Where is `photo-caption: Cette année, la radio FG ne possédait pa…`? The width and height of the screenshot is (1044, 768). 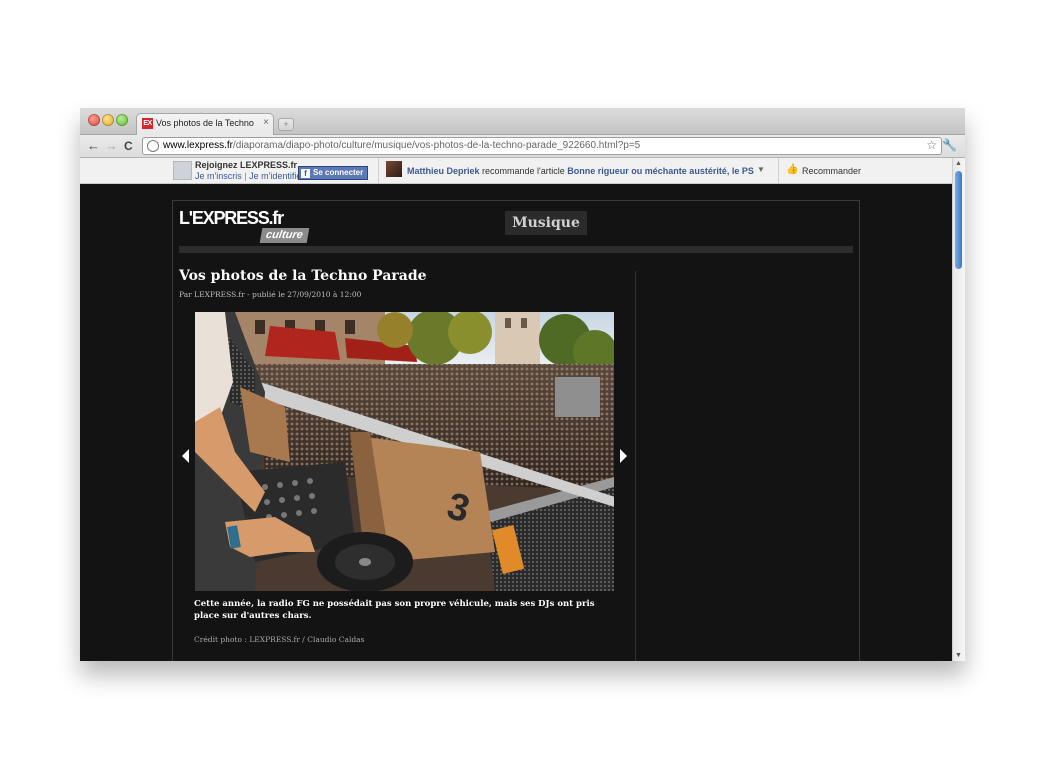 photo-caption: Cette année, la radio FG ne possédait pa… is located at coordinates (394, 610).